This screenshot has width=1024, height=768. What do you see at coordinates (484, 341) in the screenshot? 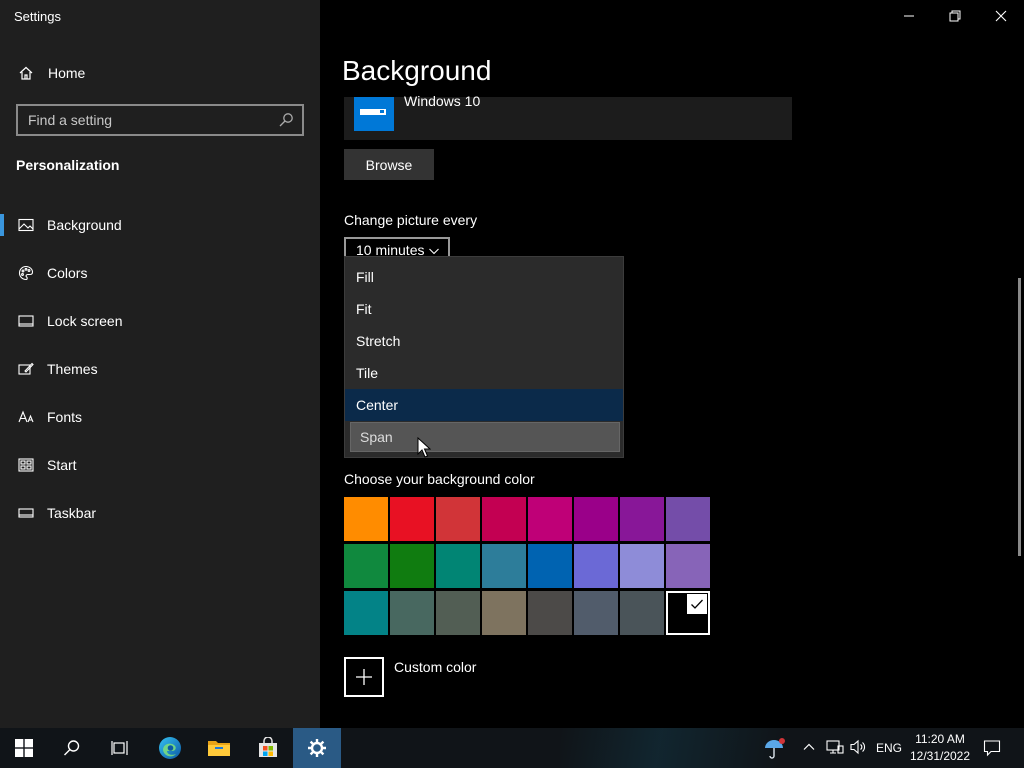
I see `fit-option-stretch: Stretch` at bounding box center [484, 341].